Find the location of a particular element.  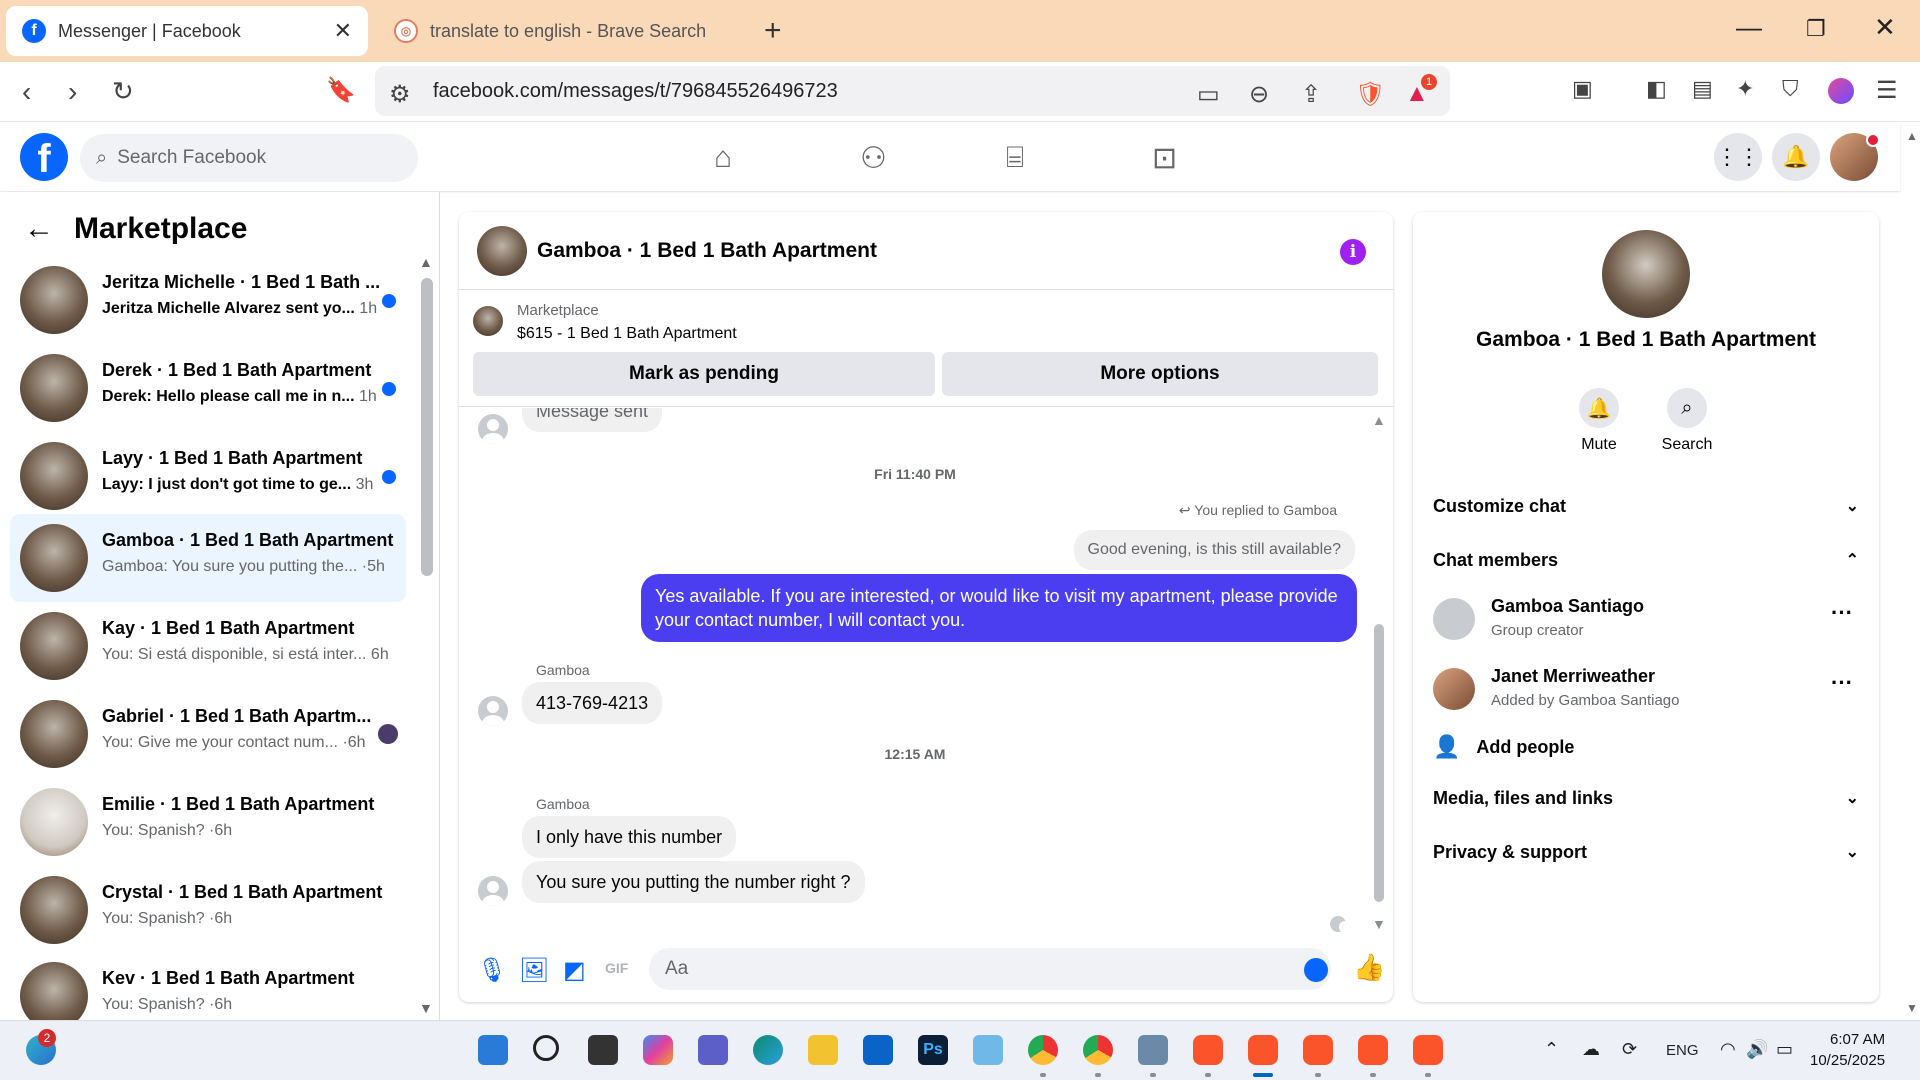

chat-members-row: Chat members ⌃ is located at coordinates (1648, 560).